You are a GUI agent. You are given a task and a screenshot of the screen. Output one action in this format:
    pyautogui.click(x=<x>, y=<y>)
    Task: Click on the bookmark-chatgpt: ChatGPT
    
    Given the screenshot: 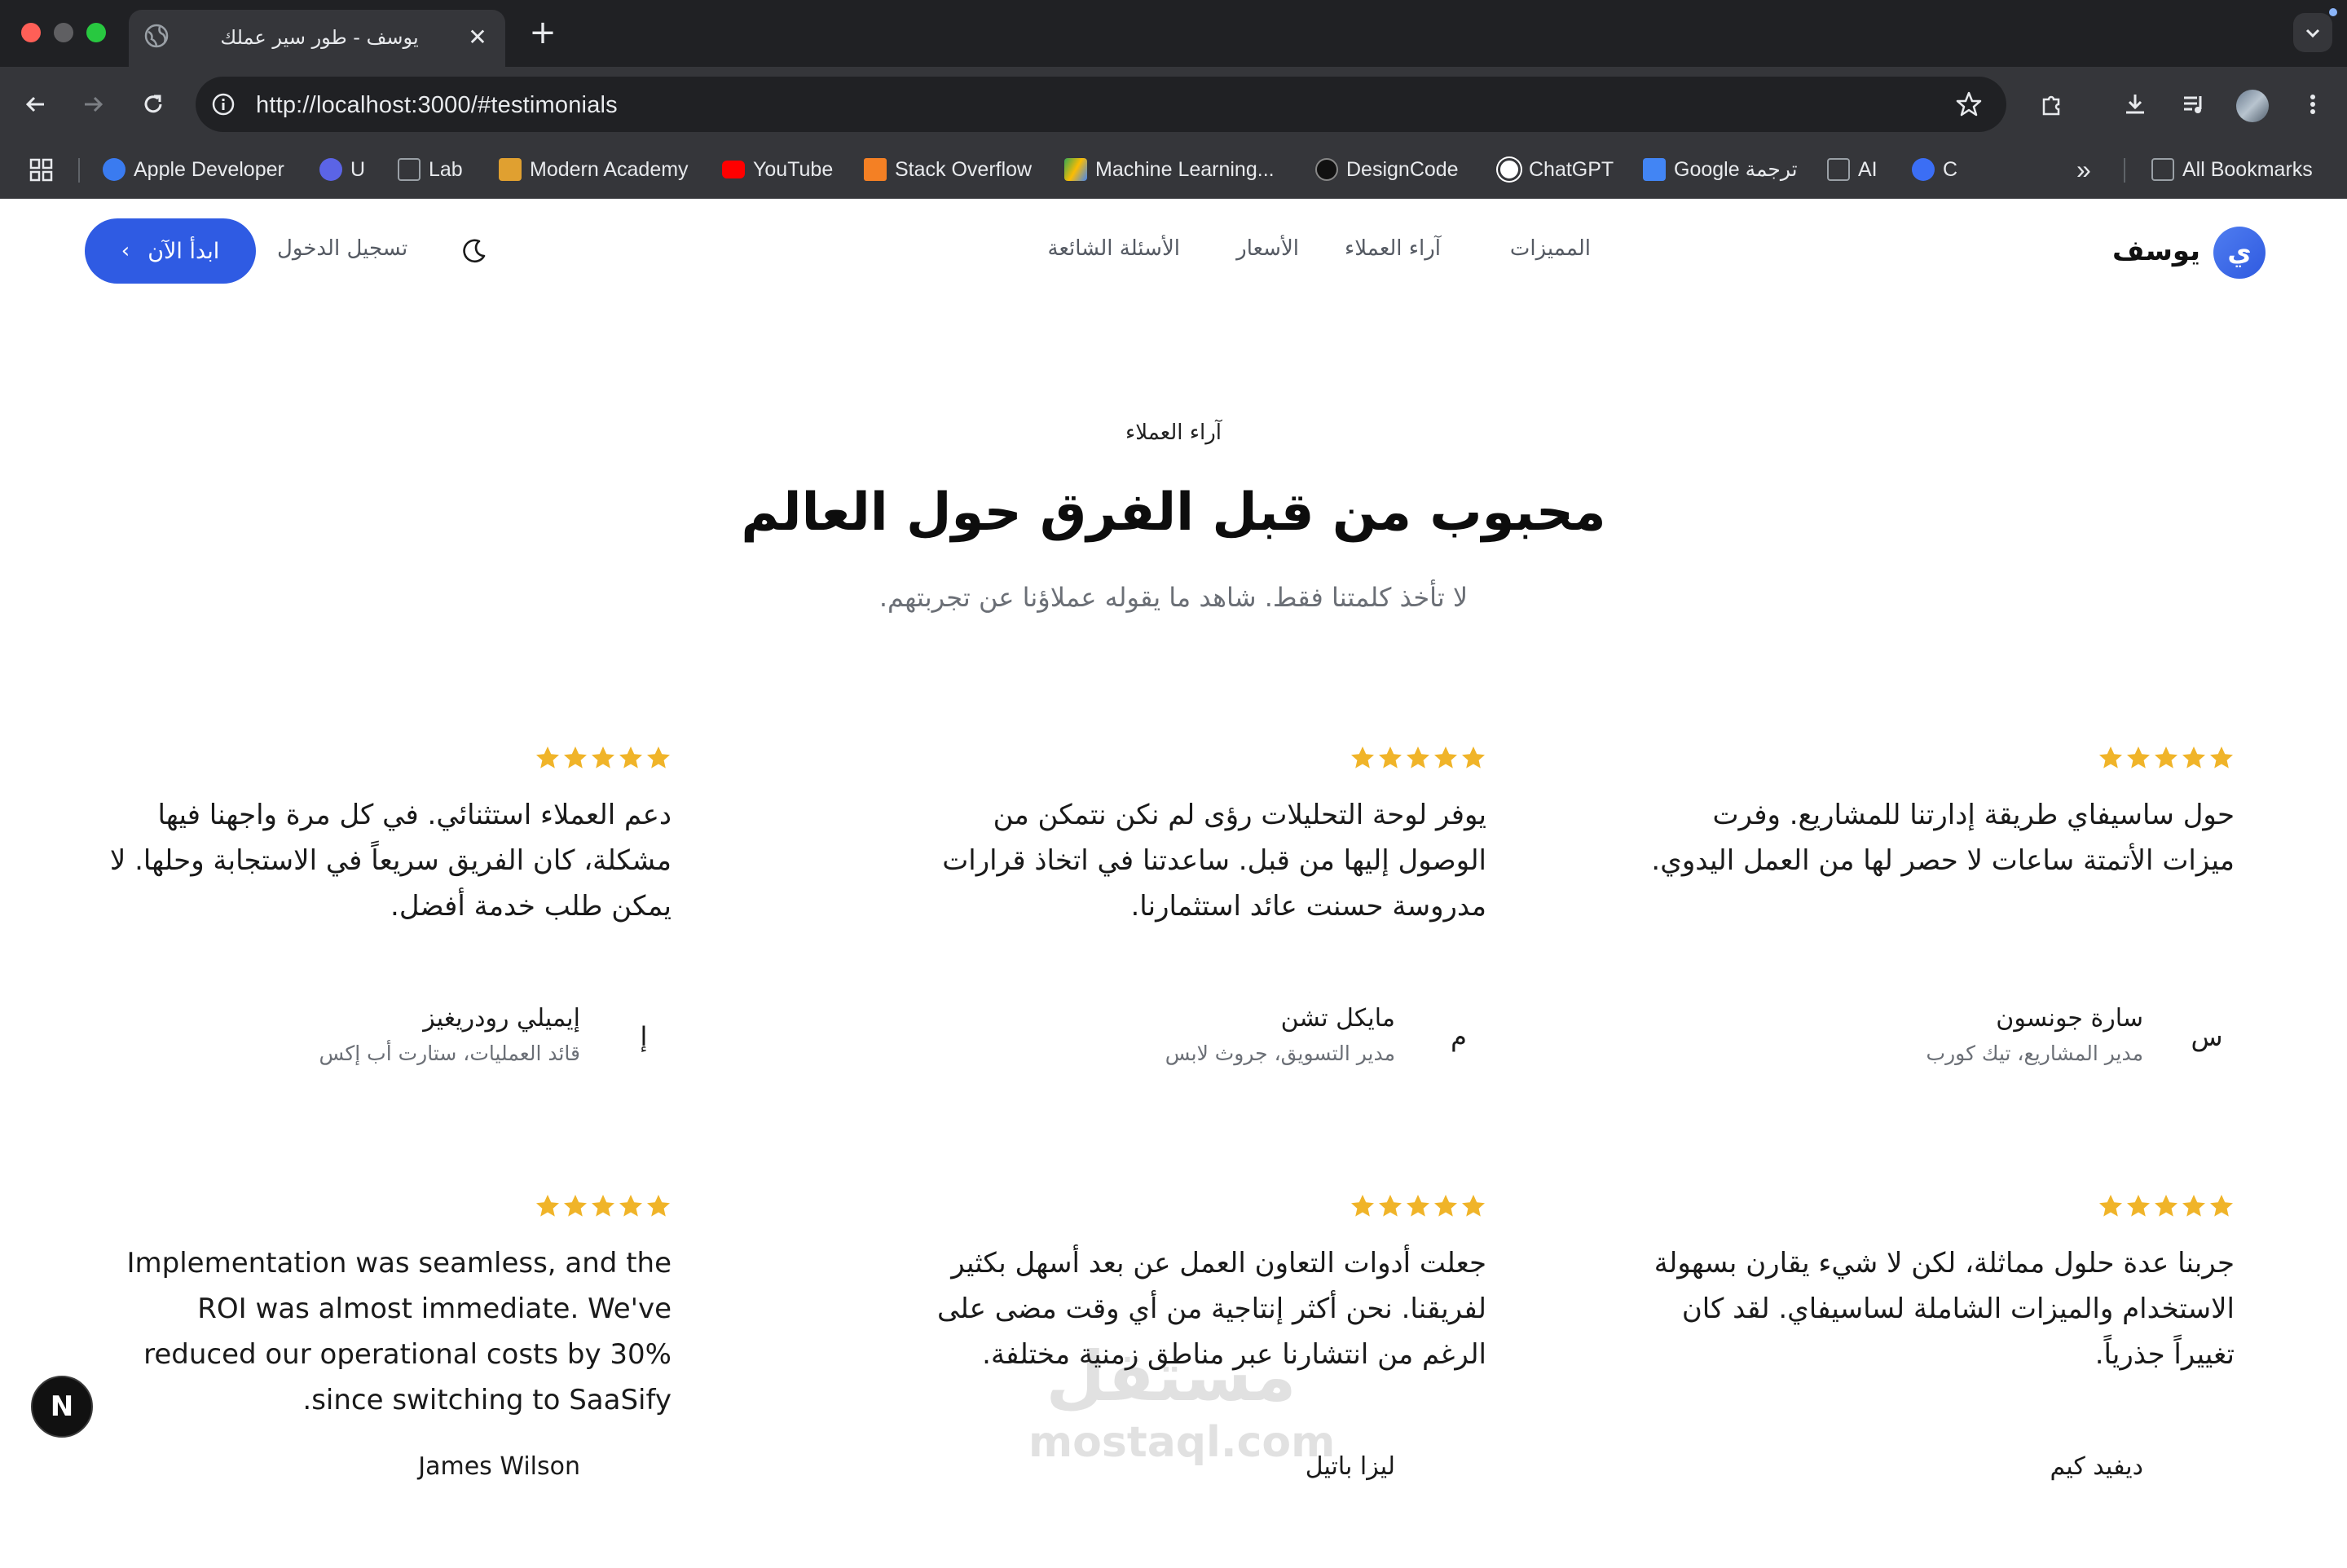 What is the action you would take?
    pyautogui.click(x=1556, y=169)
    